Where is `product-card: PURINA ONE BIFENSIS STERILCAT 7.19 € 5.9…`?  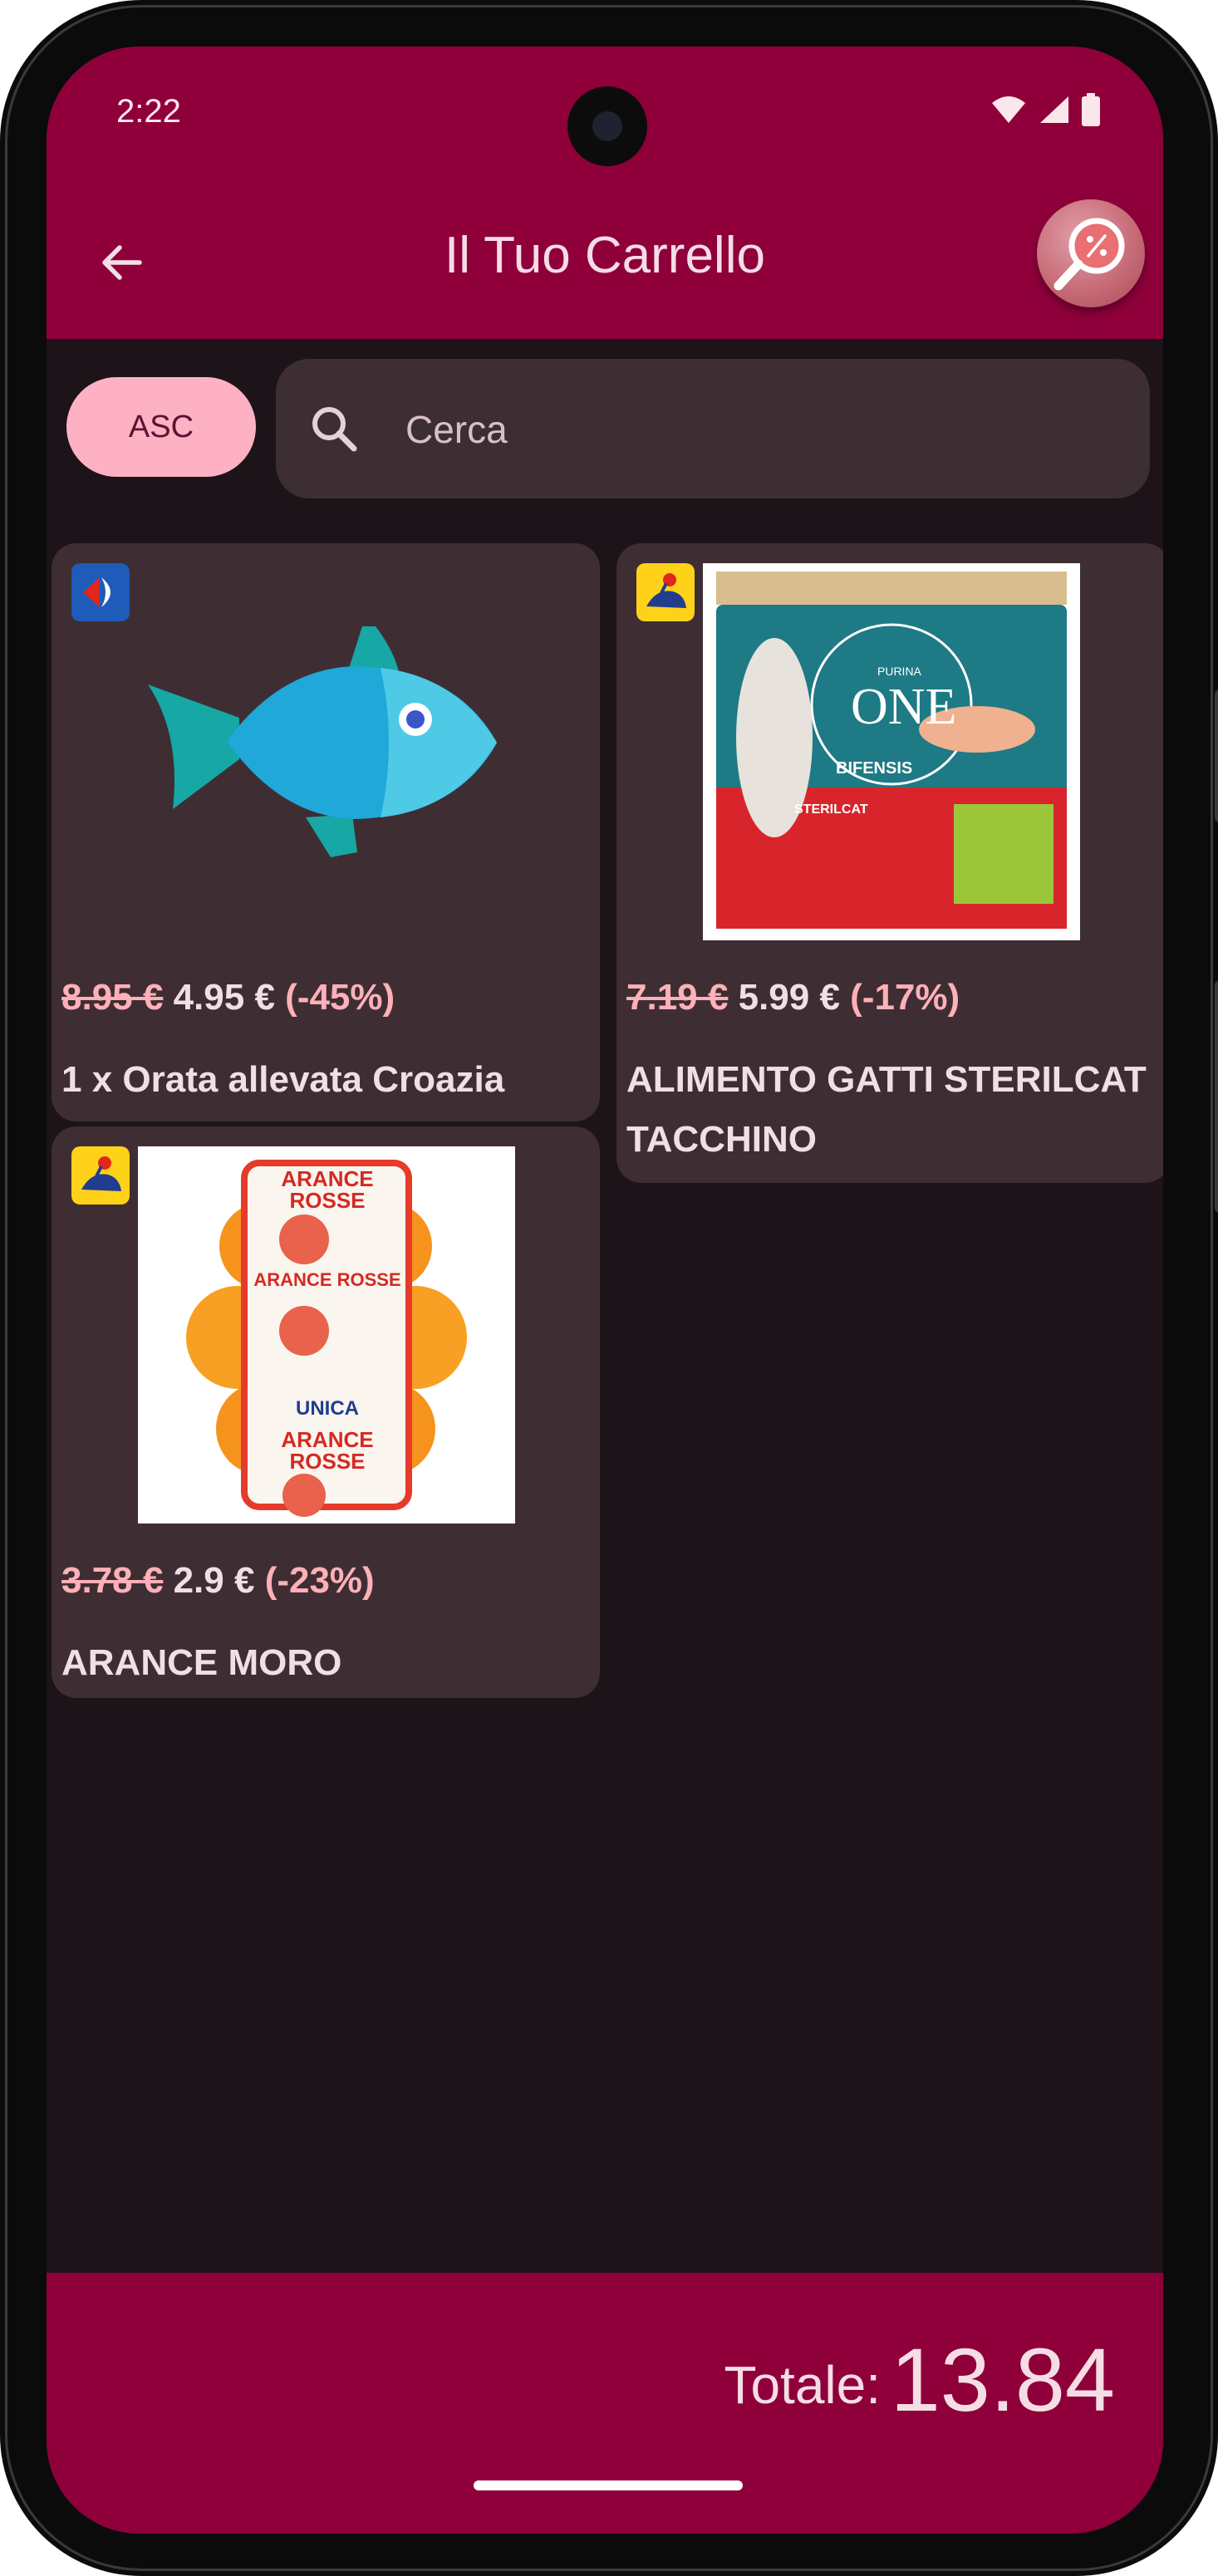
product-card: PURINA ONE BIFENSIS STERILCAT 7.19 € 5.9… is located at coordinates (889, 863).